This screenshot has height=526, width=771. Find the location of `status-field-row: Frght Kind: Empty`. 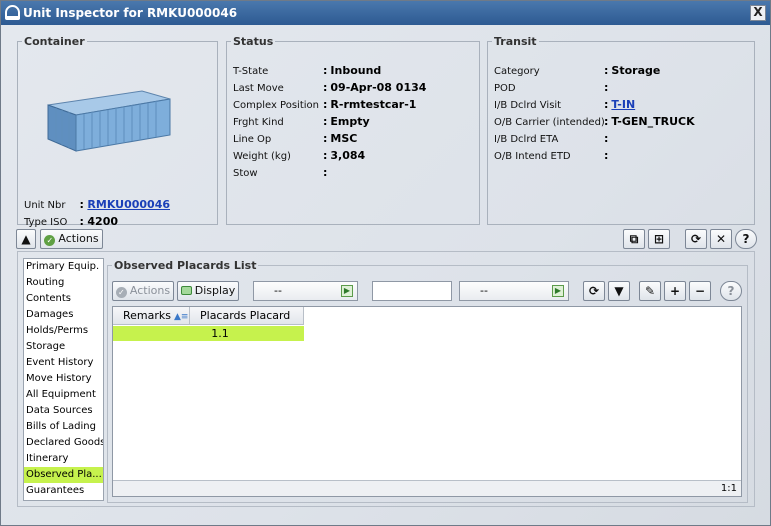

status-field-row: Frght Kind: Empty is located at coordinates (301, 121).